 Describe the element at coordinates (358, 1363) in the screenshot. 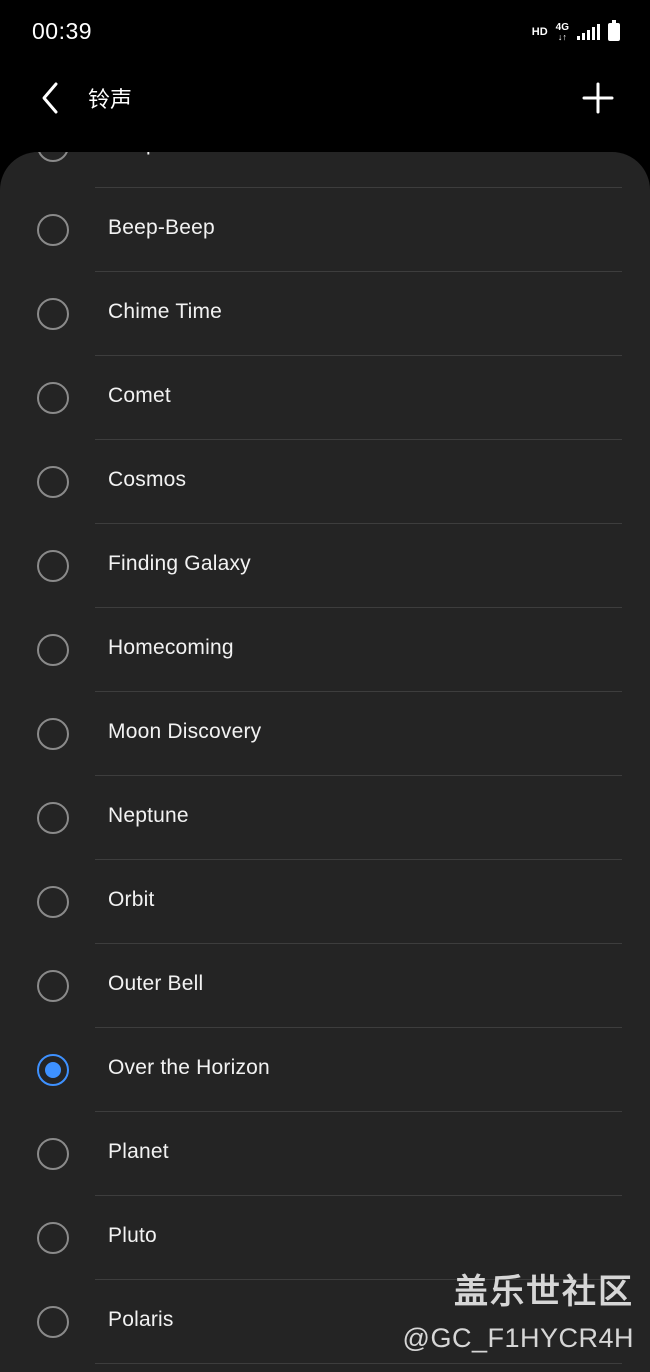

I see `row-divider` at that location.